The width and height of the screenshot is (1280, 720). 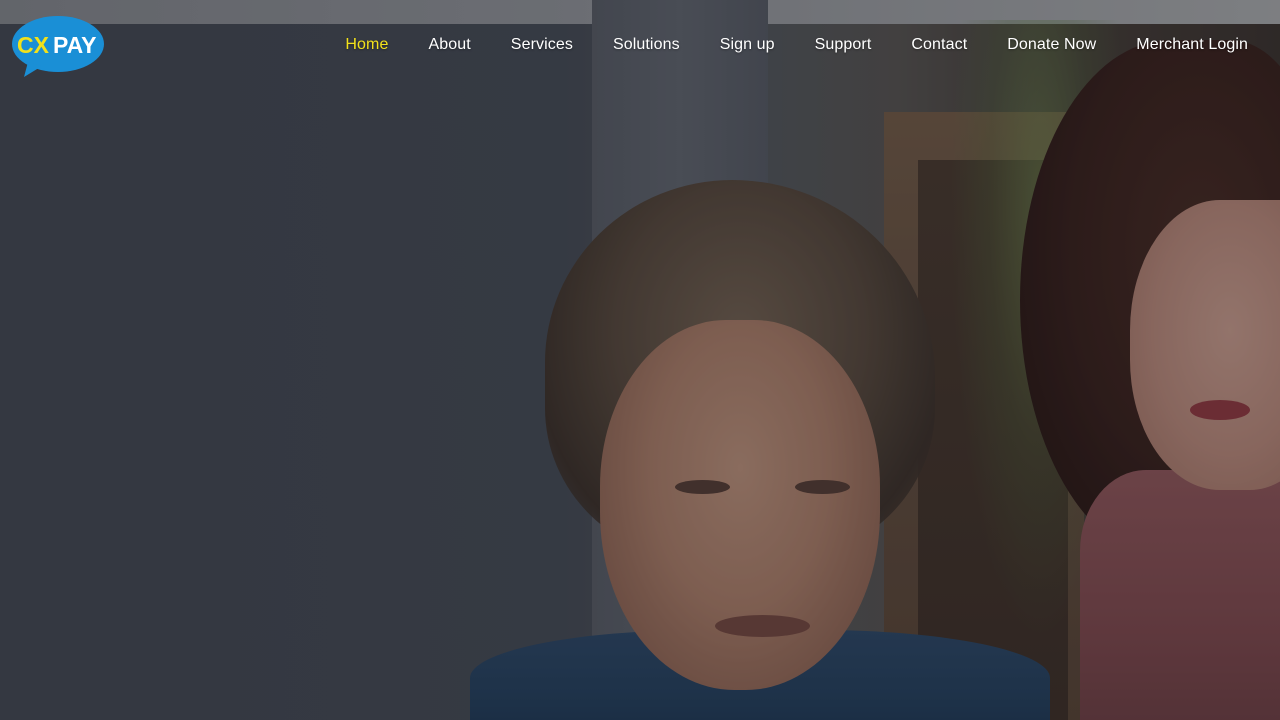 I want to click on nav-item-services: Services, so click(x=542, y=45).